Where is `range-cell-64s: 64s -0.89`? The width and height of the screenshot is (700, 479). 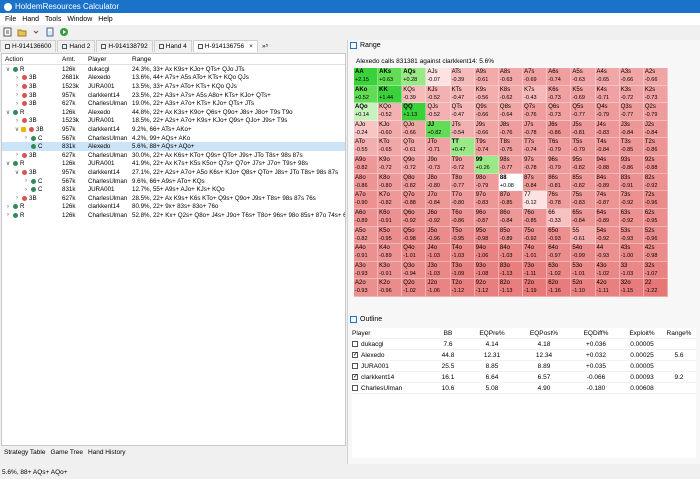
range-cell-64s: 64s -0.89 is located at coordinates (607, 217).